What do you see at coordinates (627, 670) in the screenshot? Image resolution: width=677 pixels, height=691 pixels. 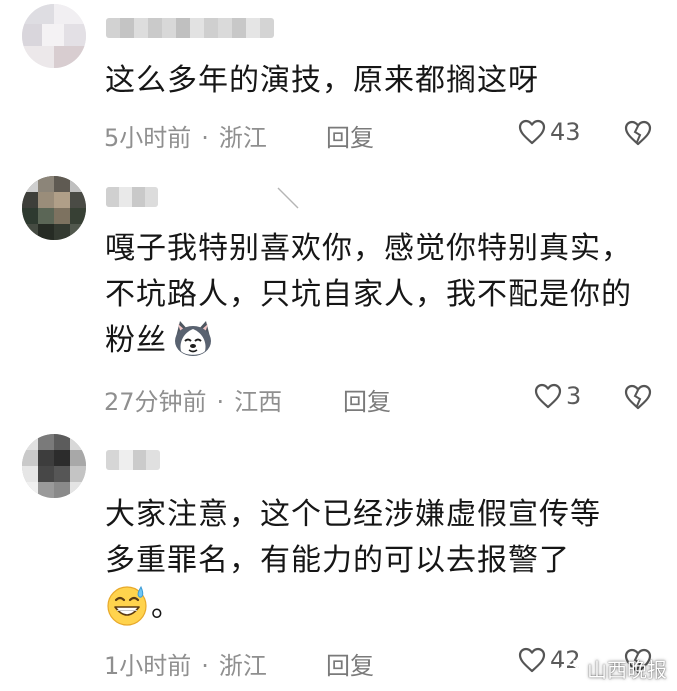 I see `watermark-text: 山西晚报` at bounding box center [627, 670].